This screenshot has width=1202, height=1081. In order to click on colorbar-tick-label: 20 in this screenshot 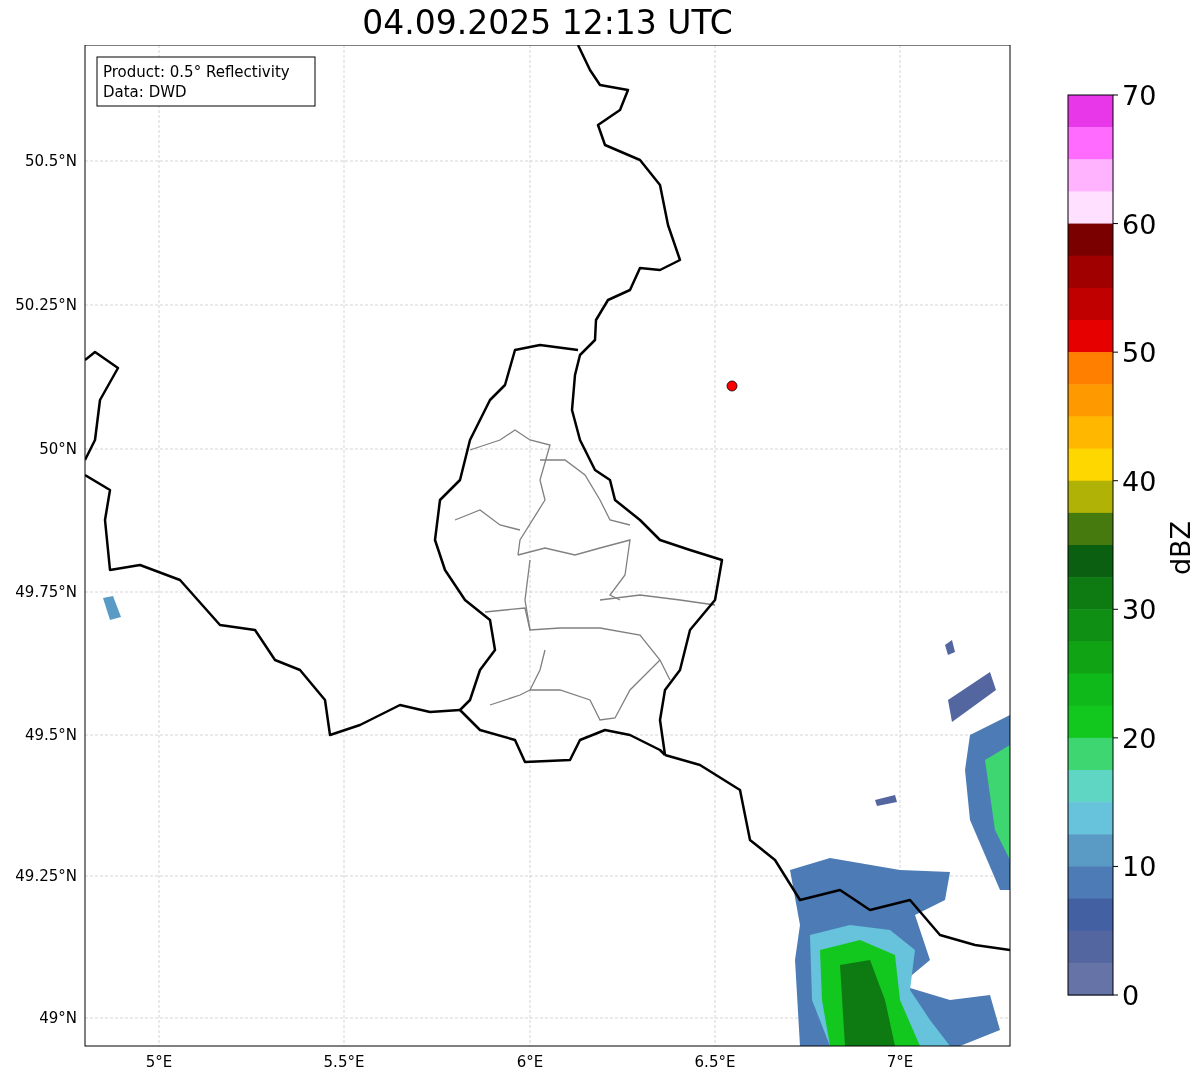, I will do `click(1139, 738)`.